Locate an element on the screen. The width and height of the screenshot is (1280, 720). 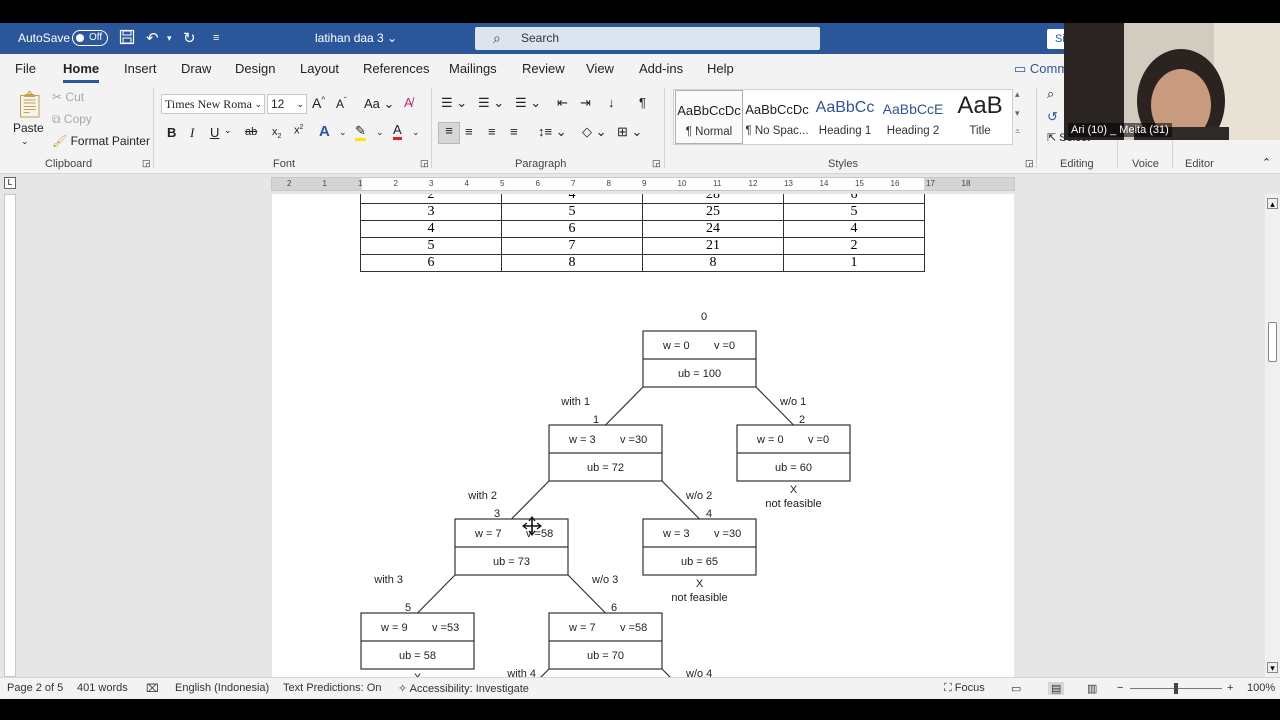
line-spacing-icon: ↕≡ ⌄ is located at coordinates (552, 132).